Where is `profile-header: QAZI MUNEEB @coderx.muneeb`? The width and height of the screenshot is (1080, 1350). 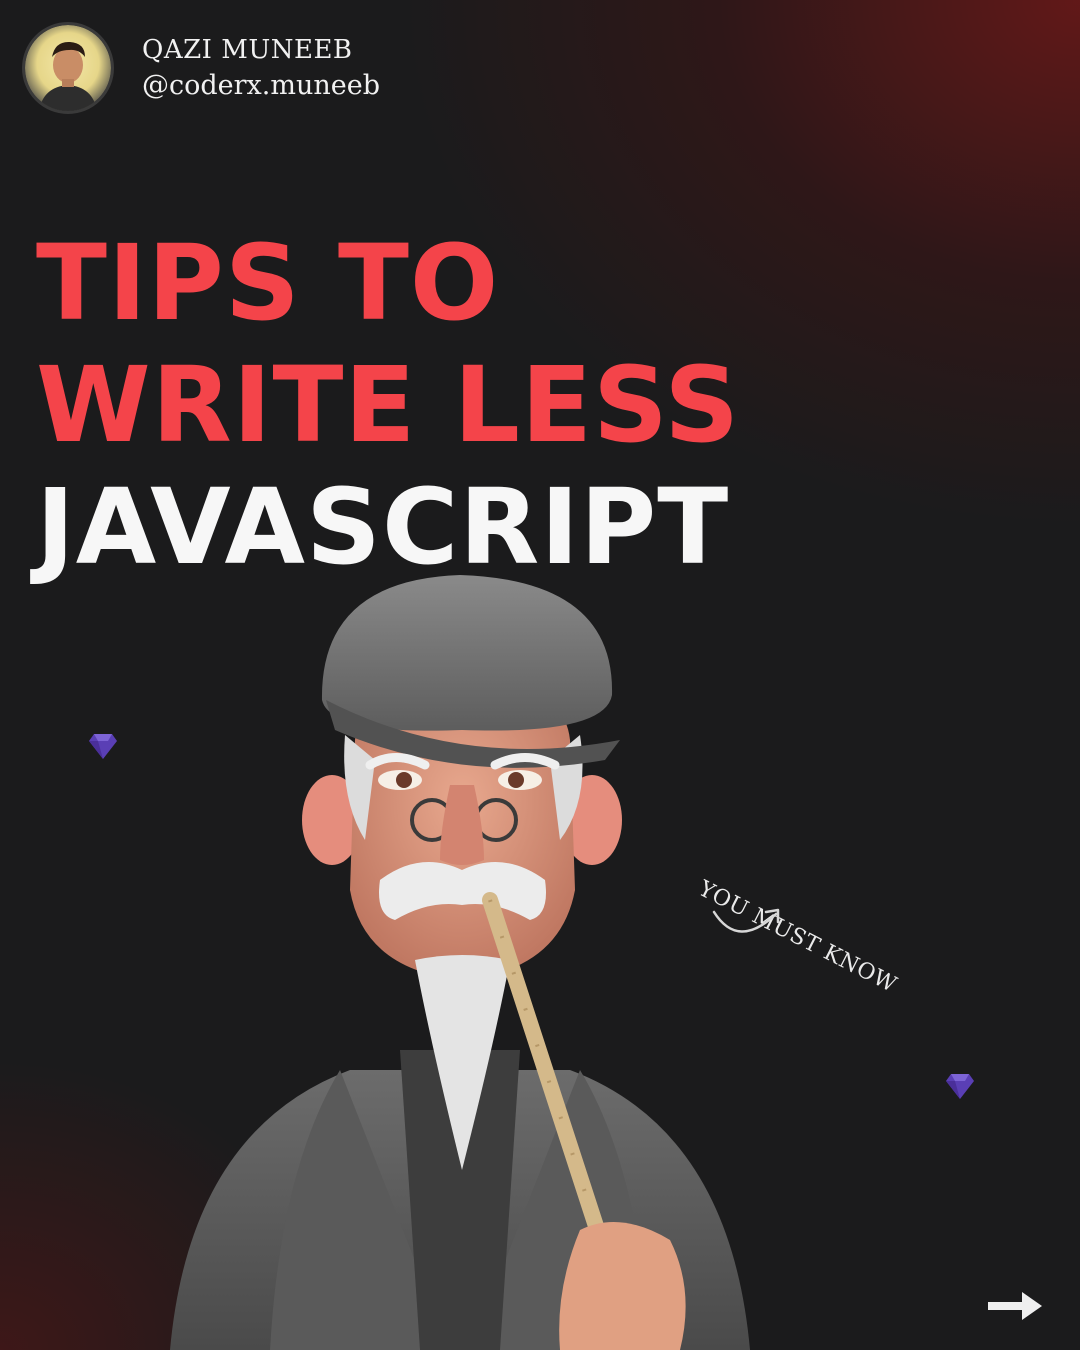 profile-header: QAZI MUNEEB @coderx.muneeb is located at coordinates (201, 68).